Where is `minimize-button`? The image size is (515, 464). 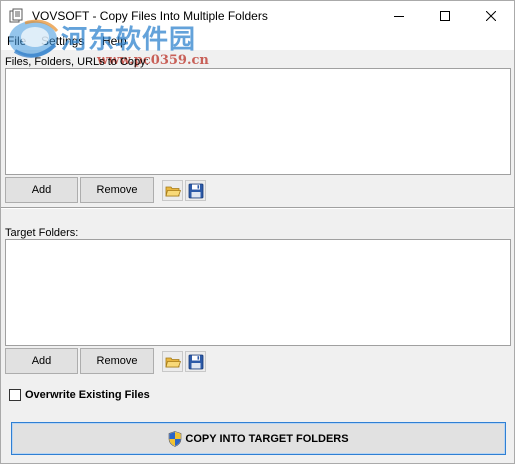 minimize-button is located at coordinates (399, 16).